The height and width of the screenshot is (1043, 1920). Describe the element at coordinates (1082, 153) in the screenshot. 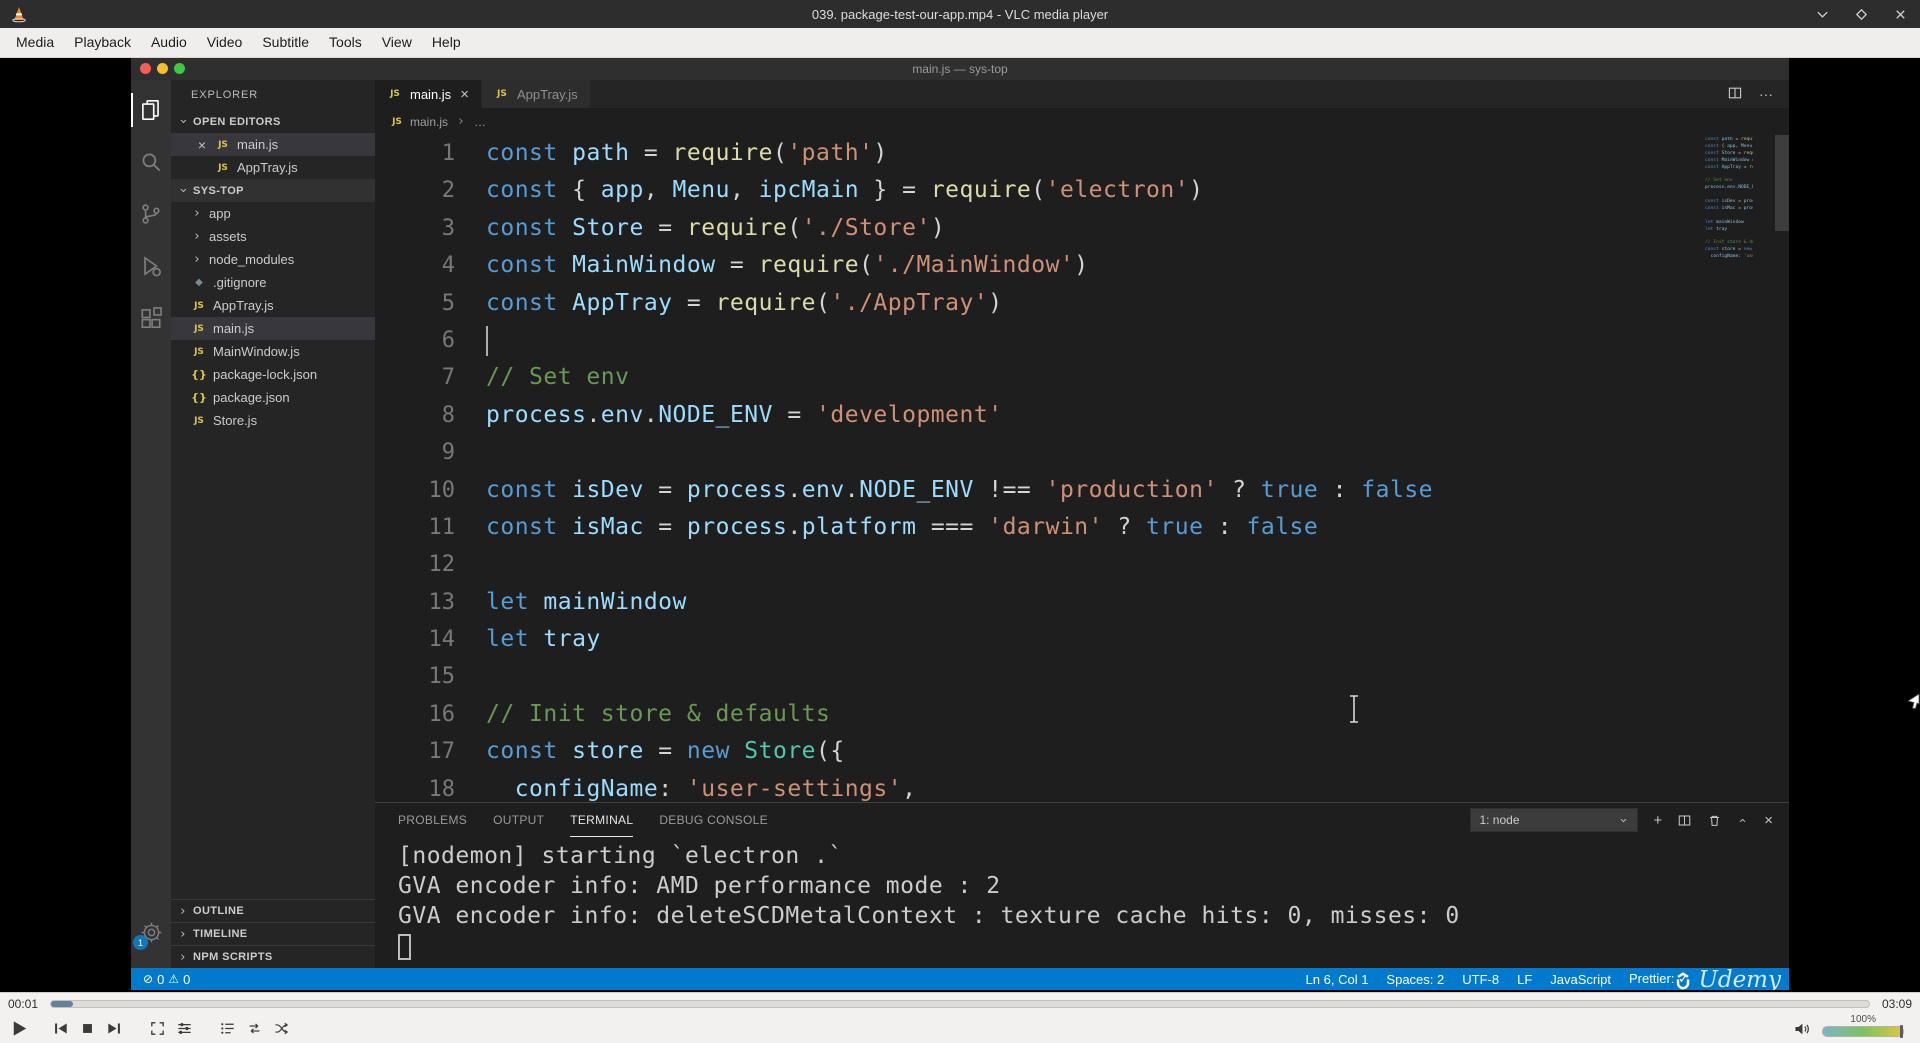

I see `code-line: 1 const path = require('path')` at that location.